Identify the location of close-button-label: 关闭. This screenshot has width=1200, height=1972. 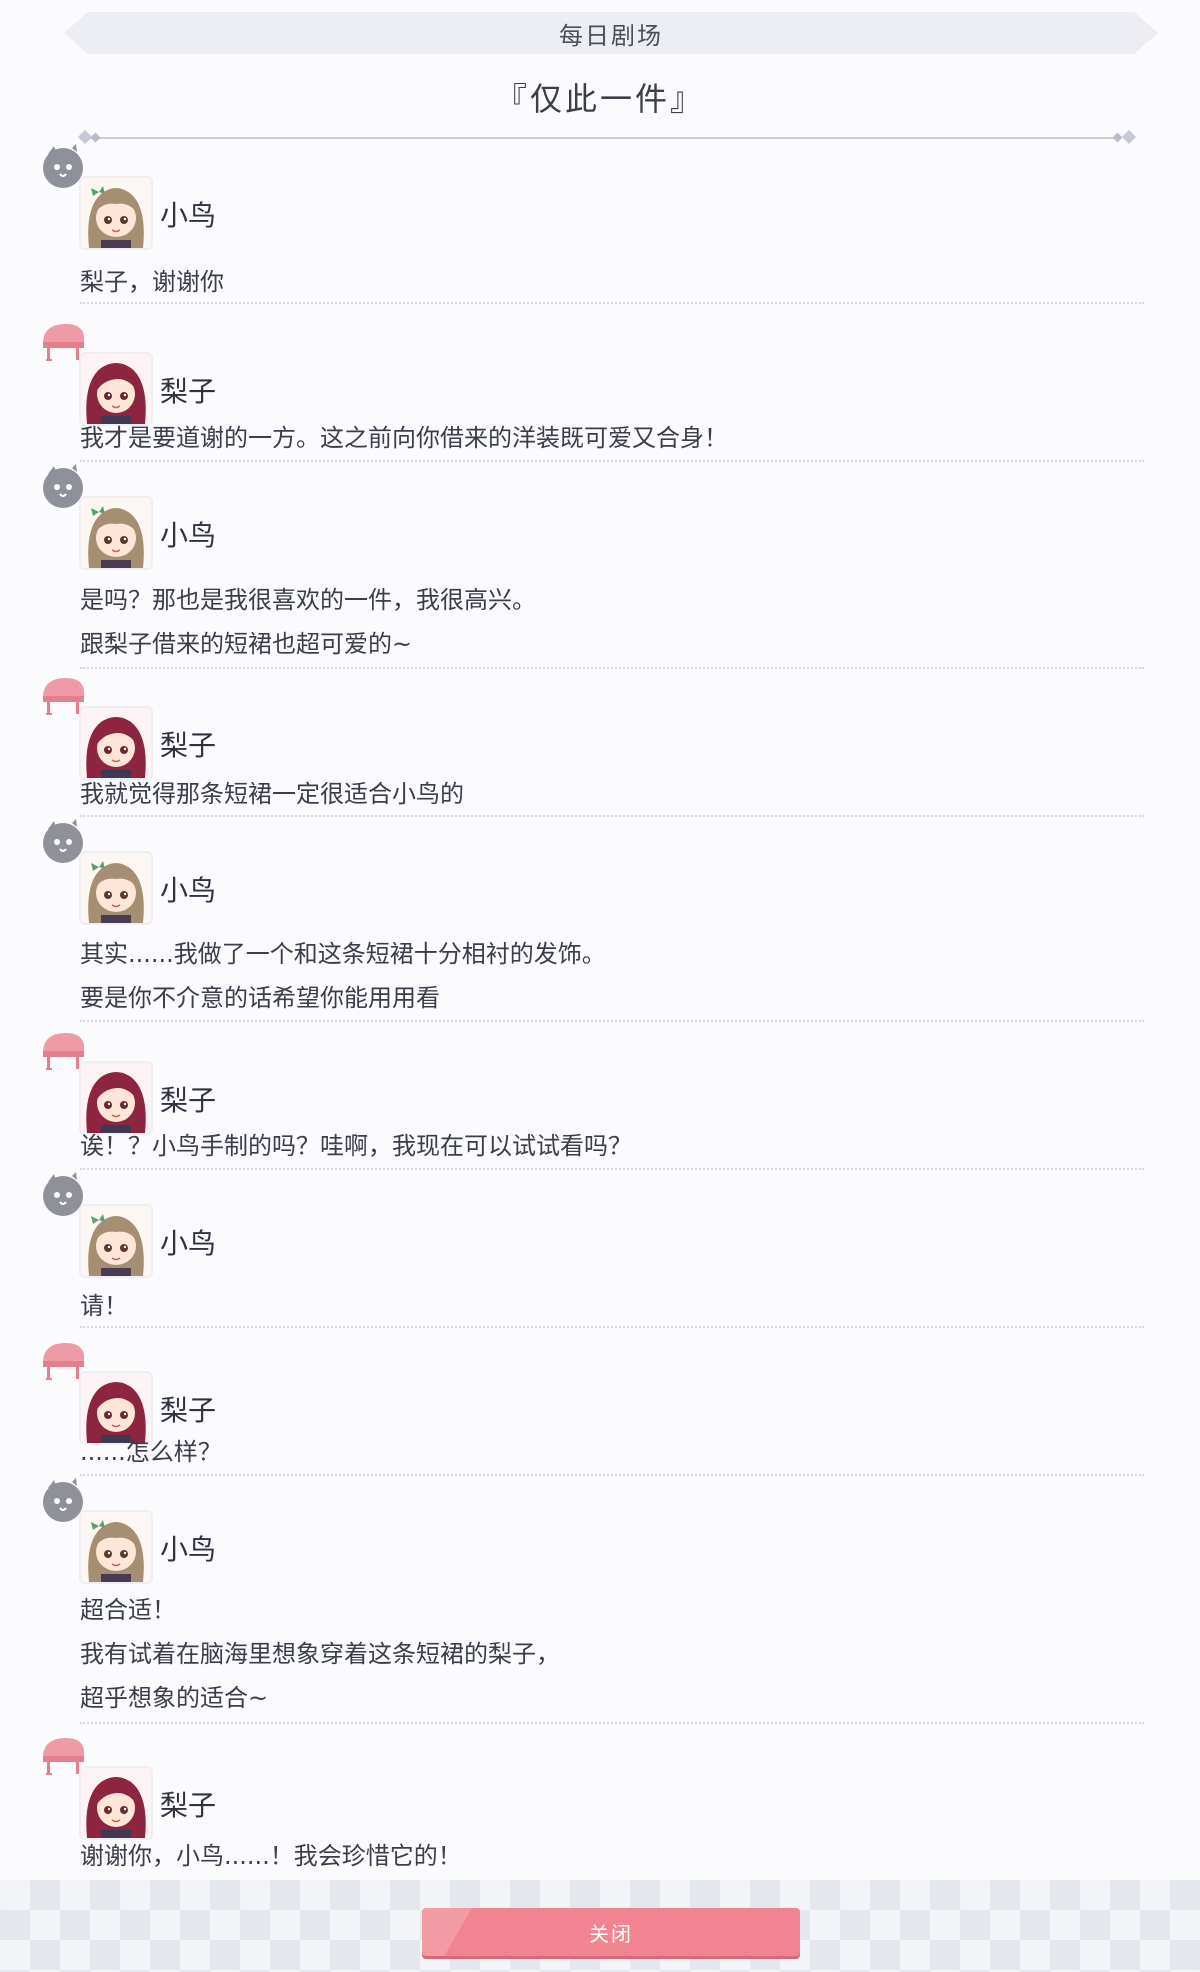
(611, 1933).